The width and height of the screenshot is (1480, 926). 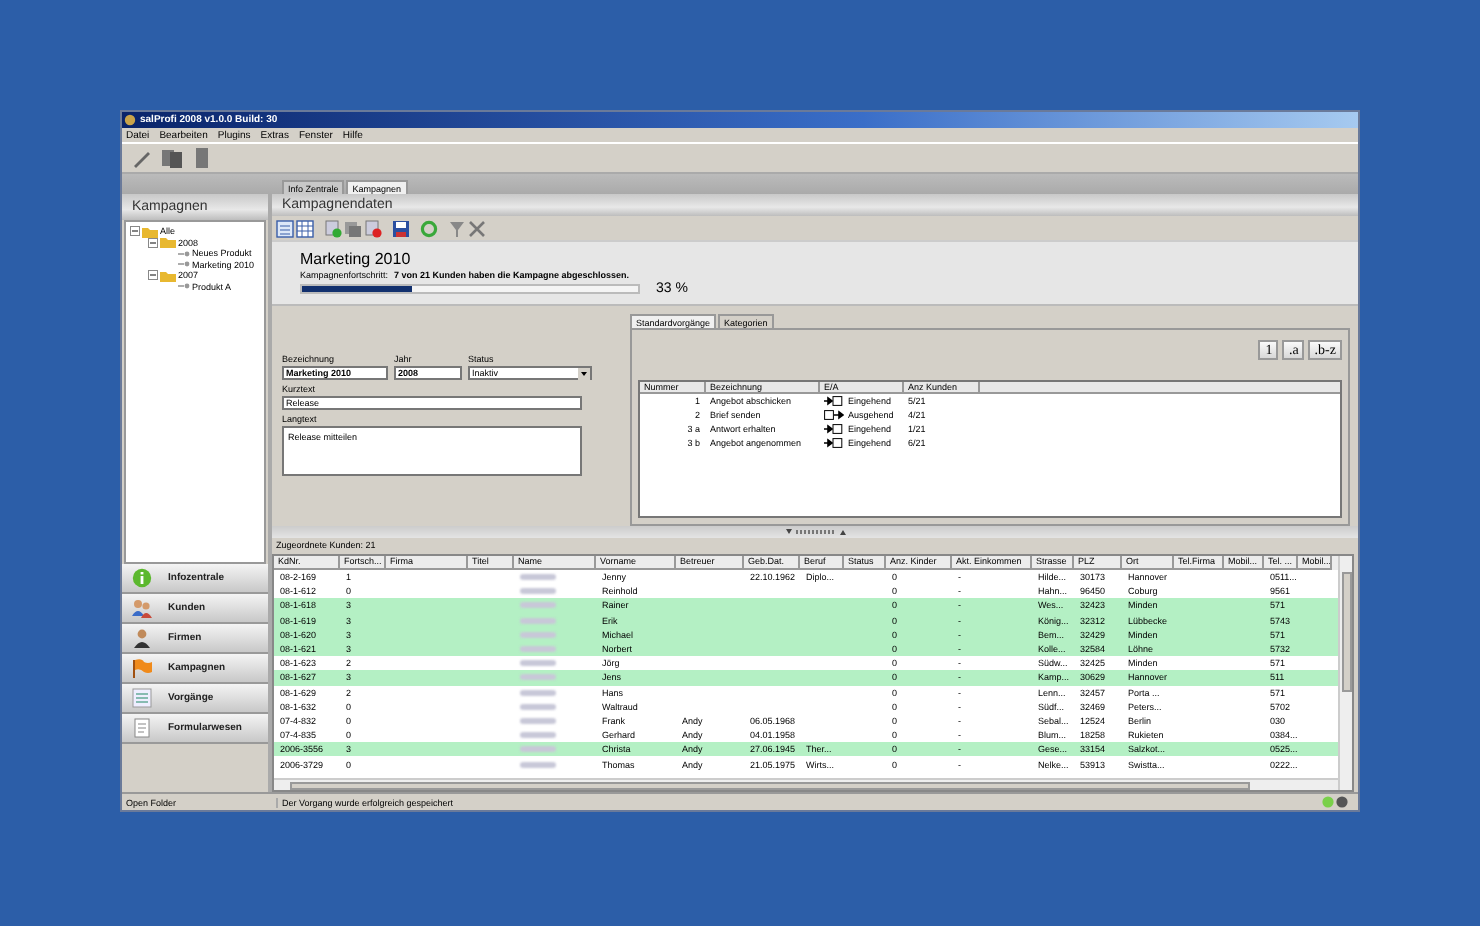 What do you see at coordinates (806, 784) in the screenshot?
I see `horizontal-scrollbar` at bounding box center [806, 784].